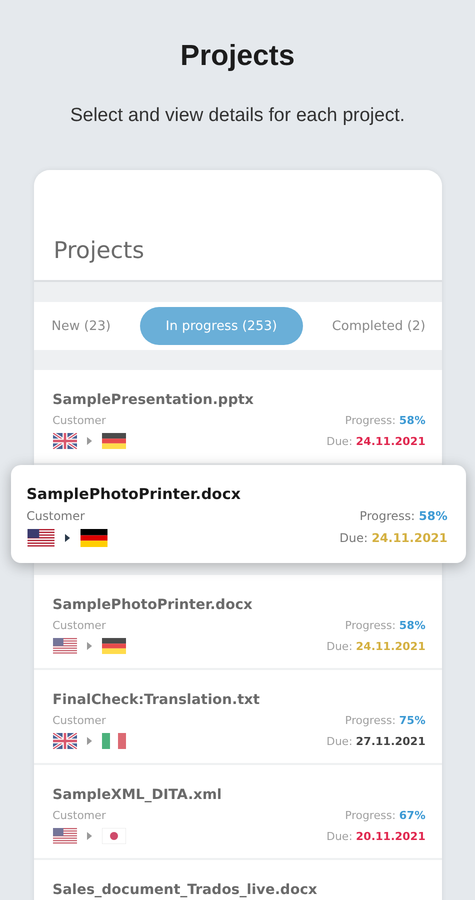  What do you see at coordinates (238, 716) in the screenshot?
I see `project-card: FinalCheck:Translation.txt Customer Progress: 75% Due: 27.11.2021` at bounding box center [238, 716].